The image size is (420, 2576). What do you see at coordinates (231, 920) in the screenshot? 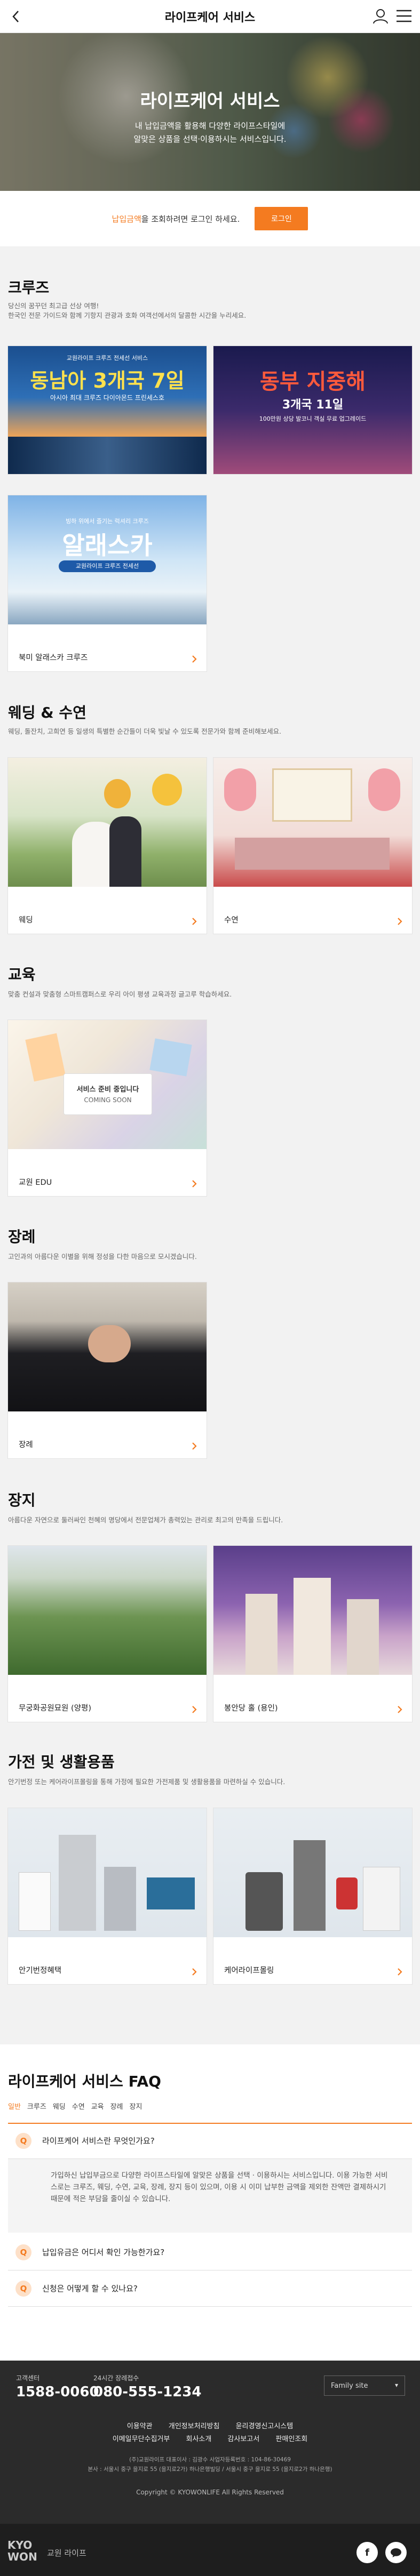
I see `card-label: 수연` at bounding box center [231, 920].